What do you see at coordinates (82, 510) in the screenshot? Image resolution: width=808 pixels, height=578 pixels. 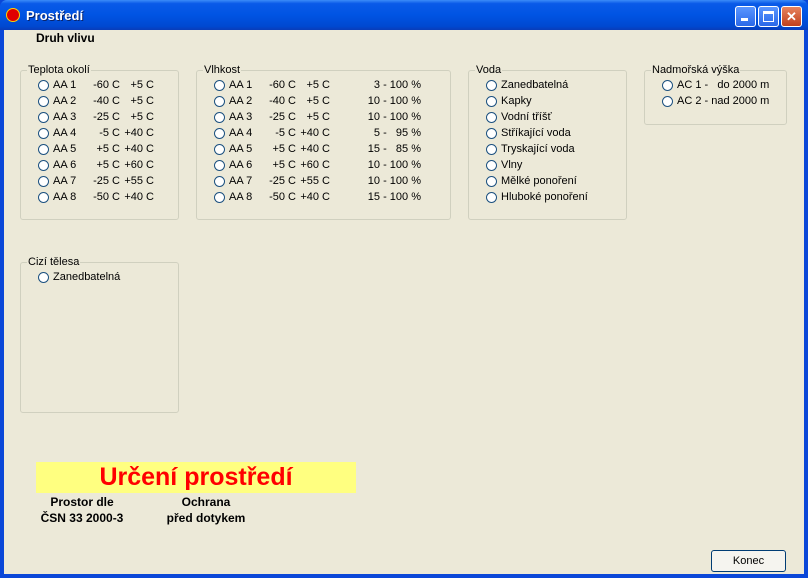 I see `caption-prostor: Prostor dle ČSN 33 2000-3` at bounding box center [82, 510].